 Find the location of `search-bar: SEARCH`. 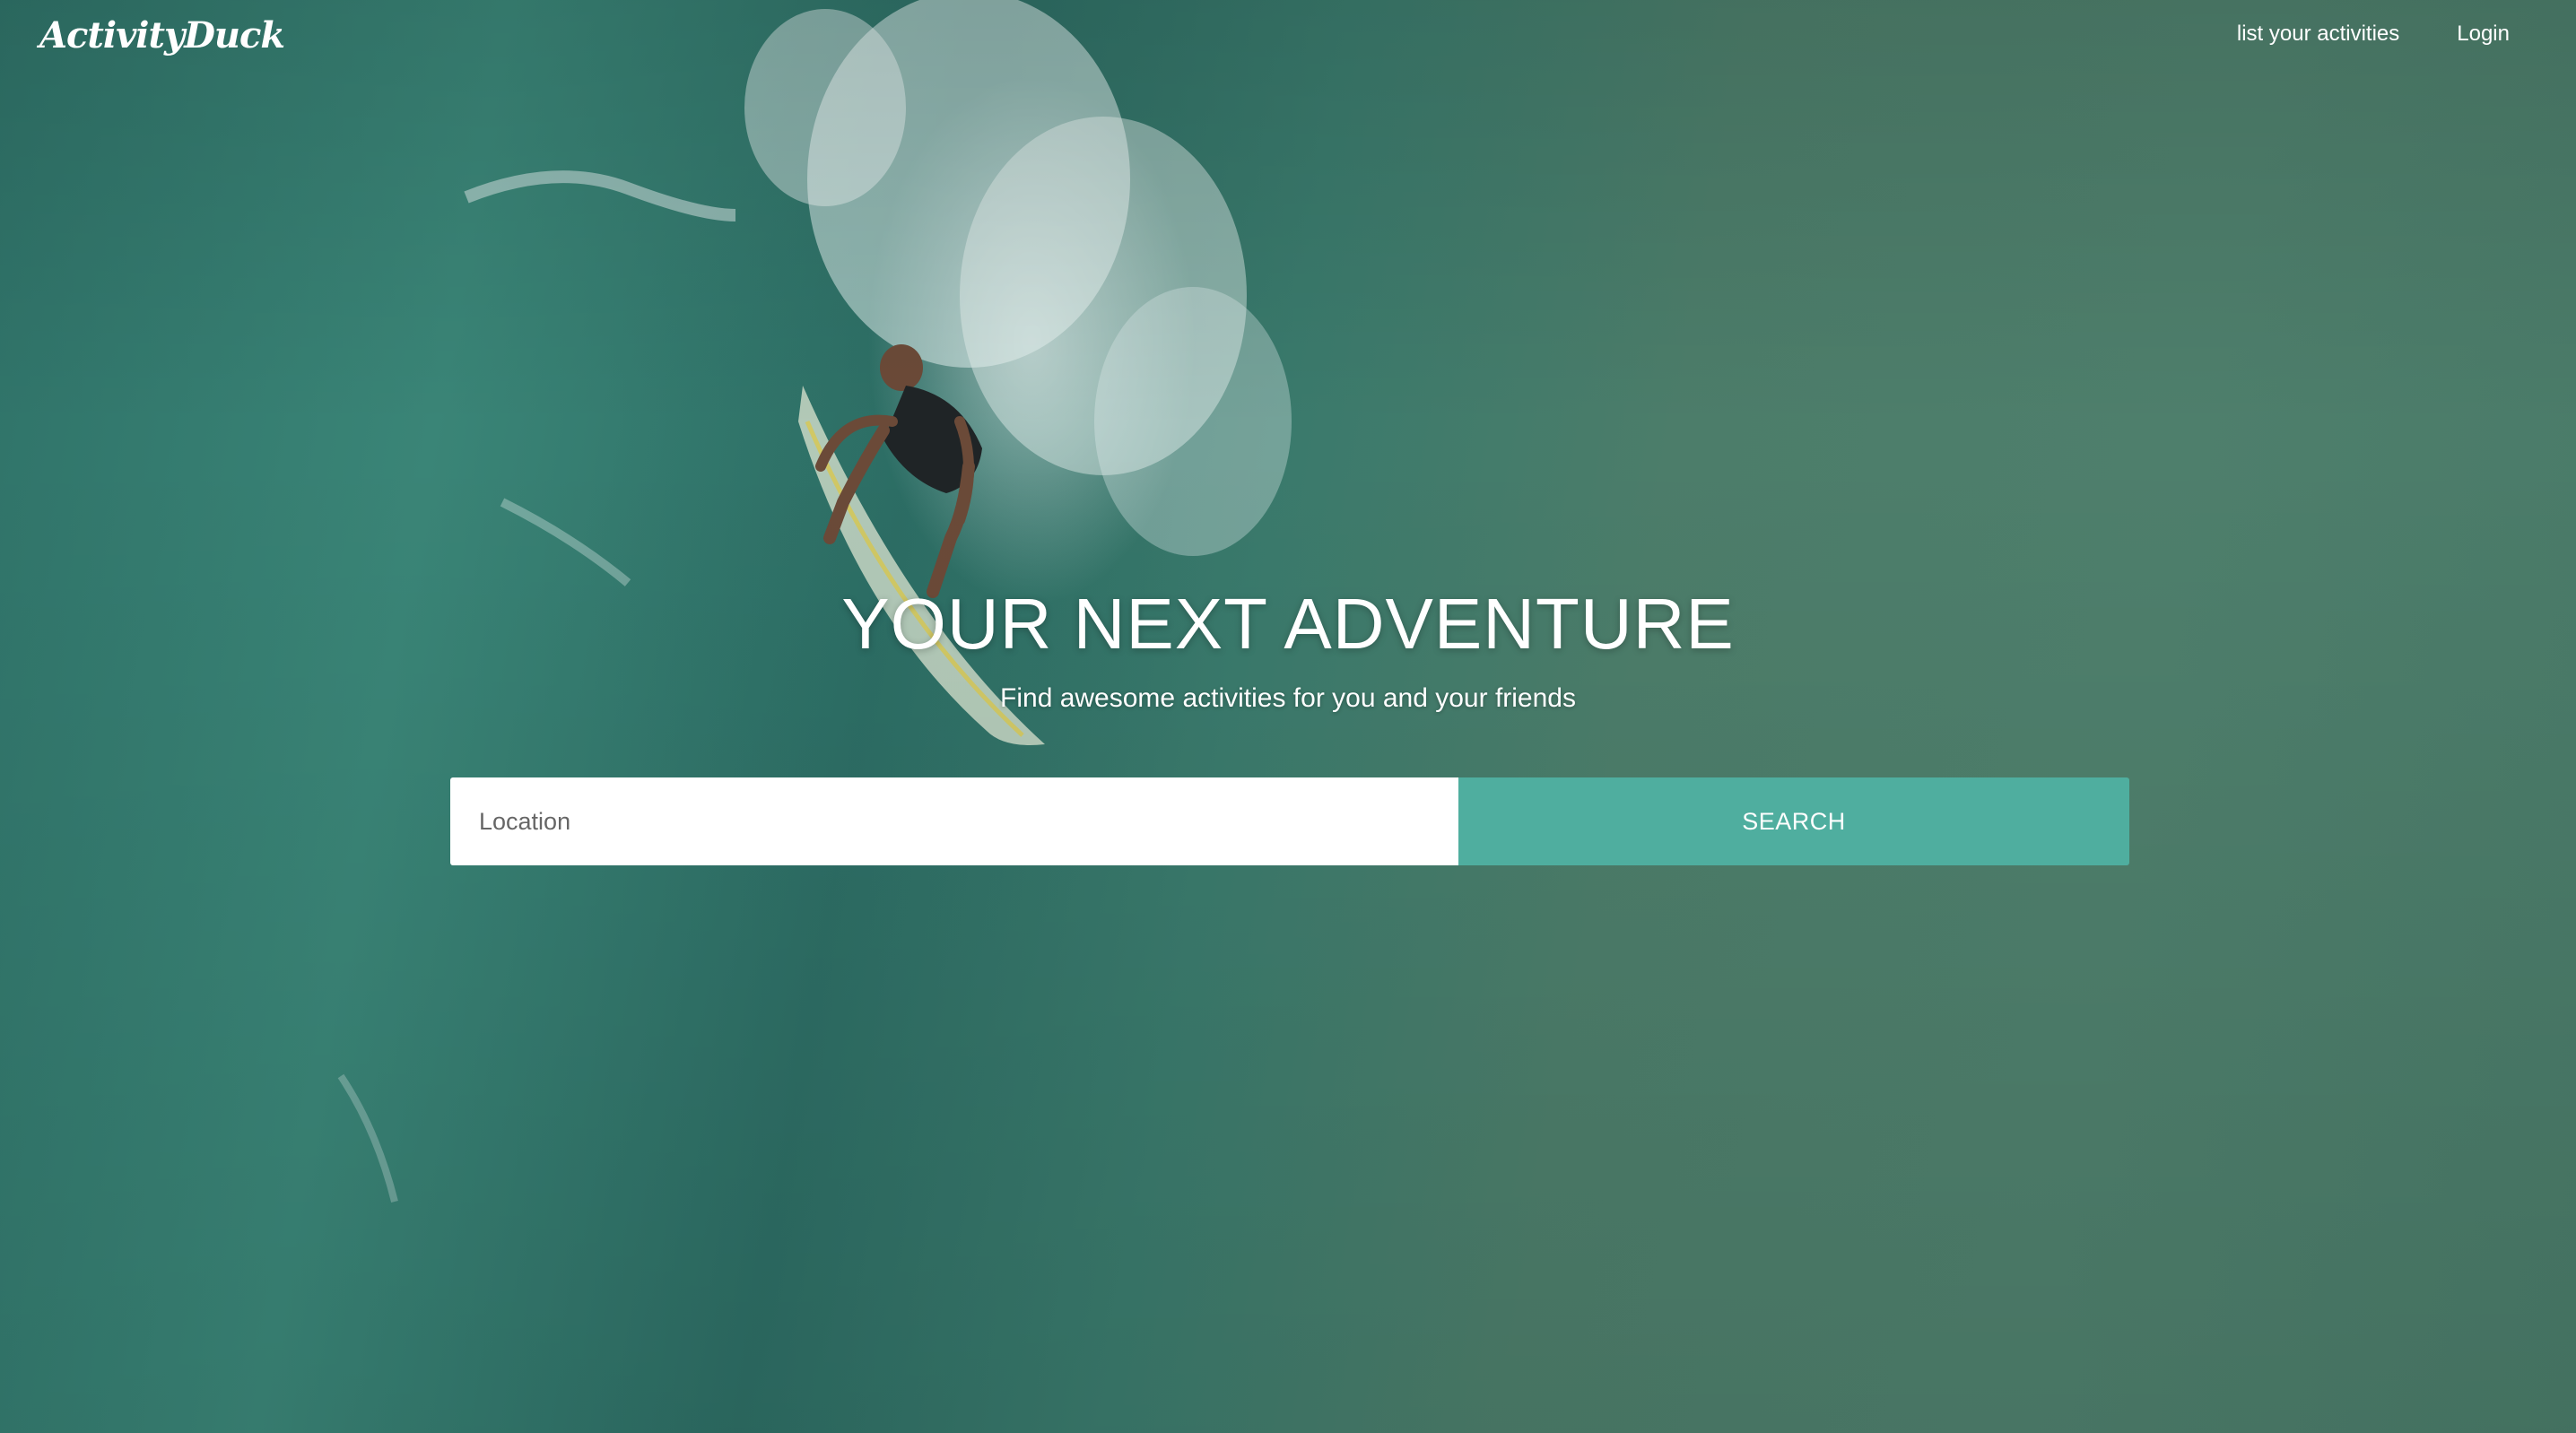

search-bar: SEARCH is located at coordinates (1289, 821).